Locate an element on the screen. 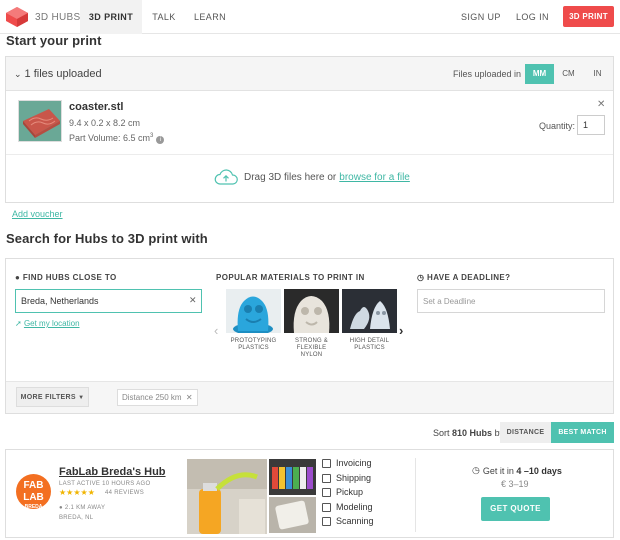 The height and width of the screenshot is (540, 620). search-hubs-heading: Search for Hubs to 3D print with is located at coordinates (107, 238).